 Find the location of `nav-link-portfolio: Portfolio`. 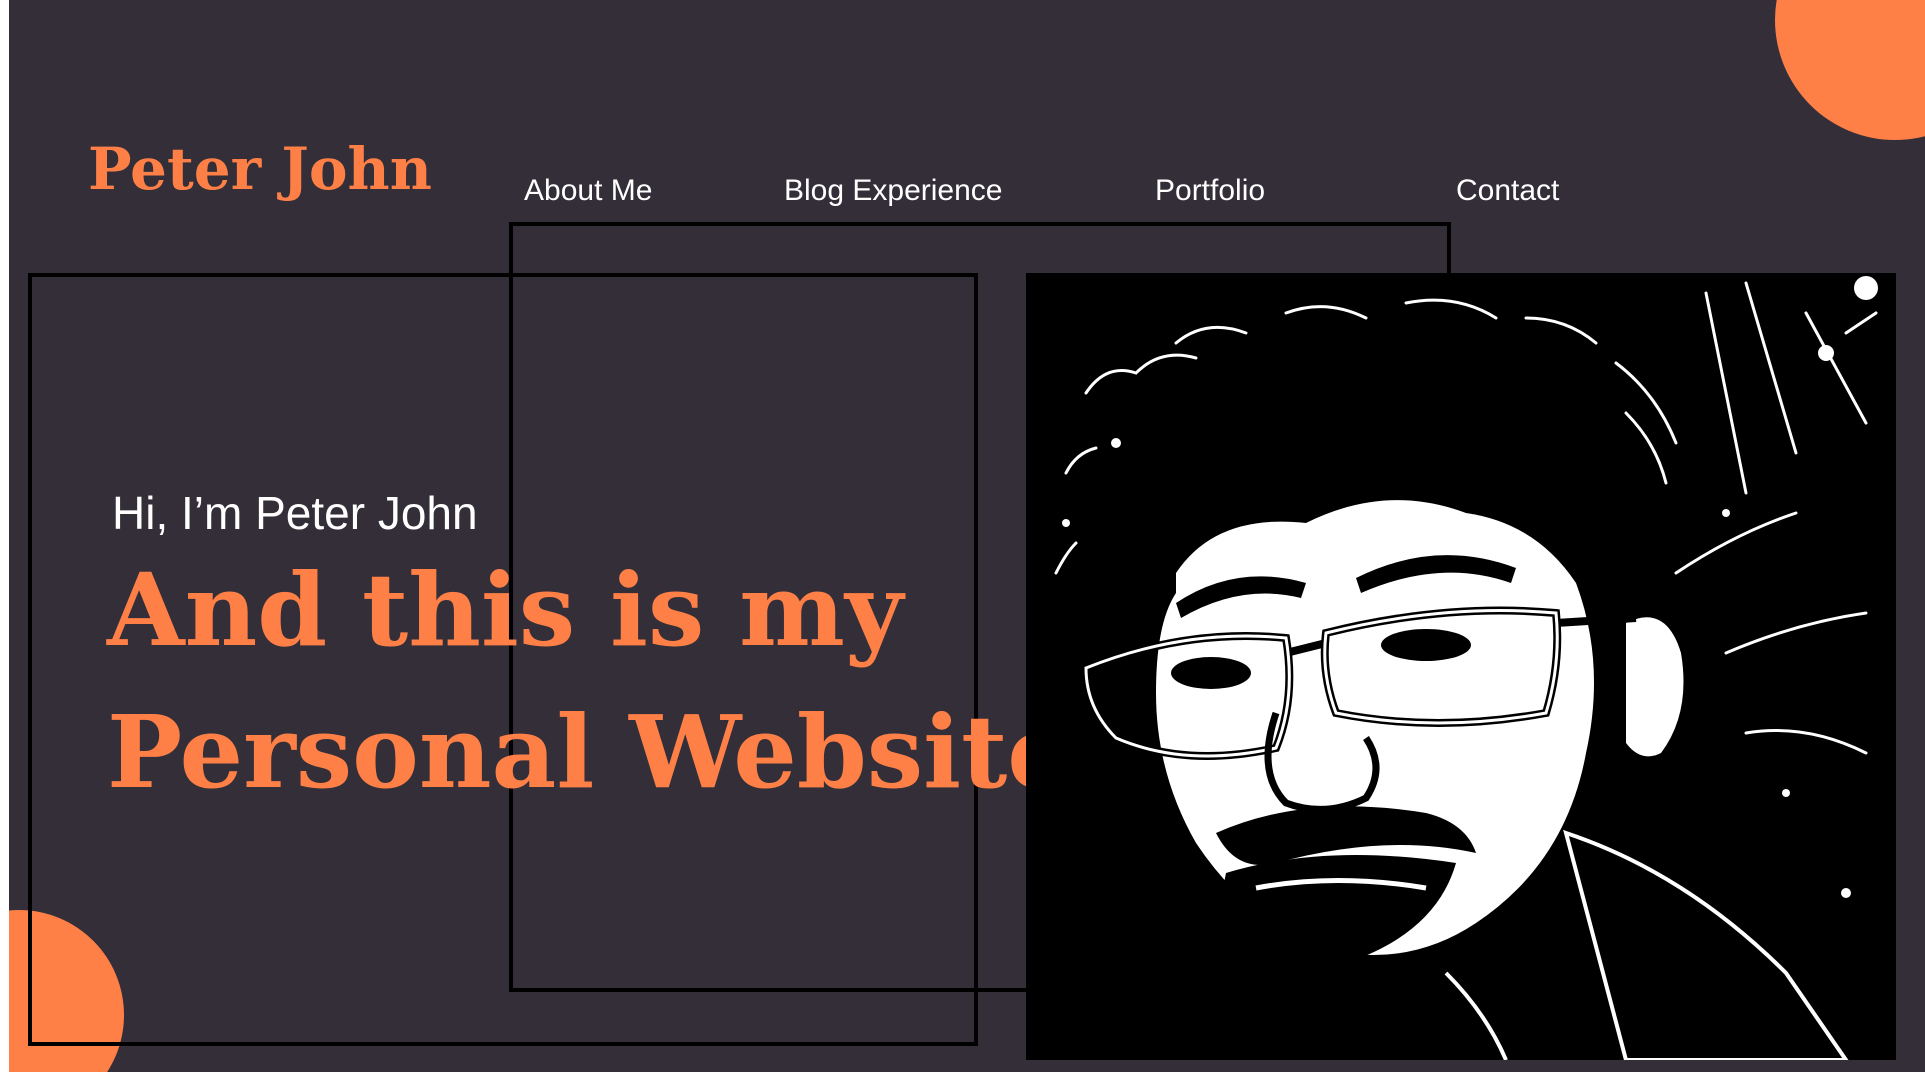

nav-link-portfolio: Portfolio is located at coordinates (1210, 191).